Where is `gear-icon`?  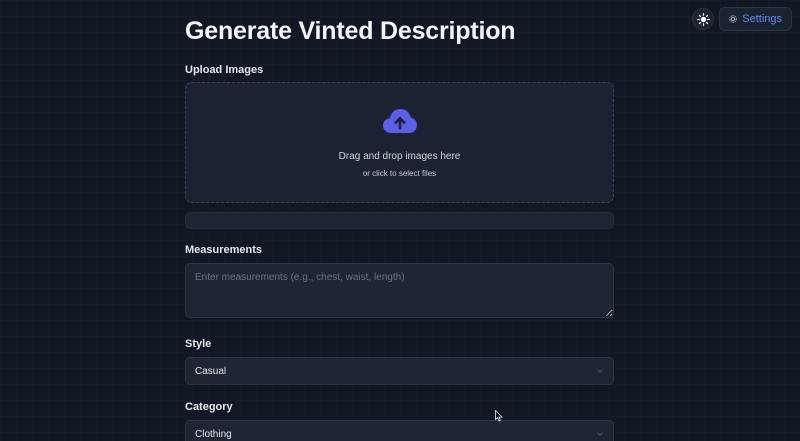
gear-icon is located at coordinates (733, 19).